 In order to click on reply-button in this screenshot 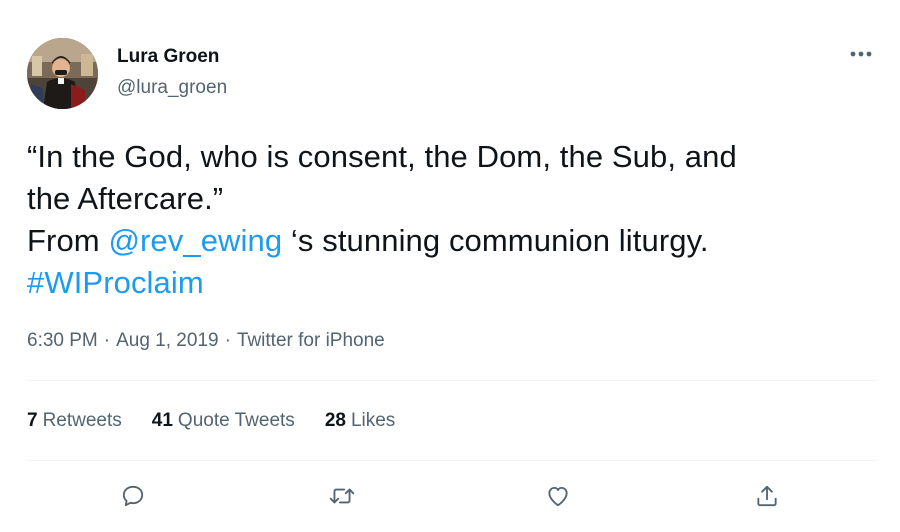, I will do `click(133, 496)`.